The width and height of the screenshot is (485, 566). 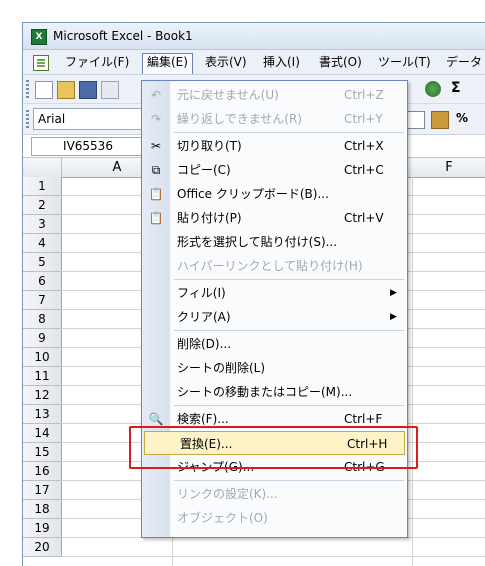 What do you see at coordinates (156, 170) in the screenshot?
I see `copy-icon: ⧉` at bounding box center [156, 170].